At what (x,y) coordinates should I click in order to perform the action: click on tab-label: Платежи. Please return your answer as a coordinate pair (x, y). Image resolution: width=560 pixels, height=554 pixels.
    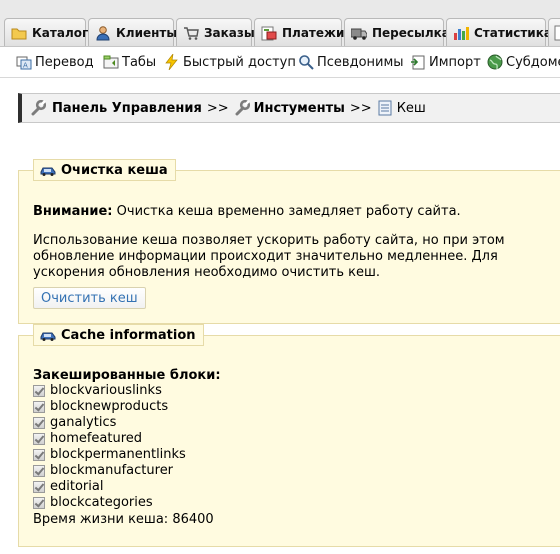
    Looking at the image, I should click on (313, 32).